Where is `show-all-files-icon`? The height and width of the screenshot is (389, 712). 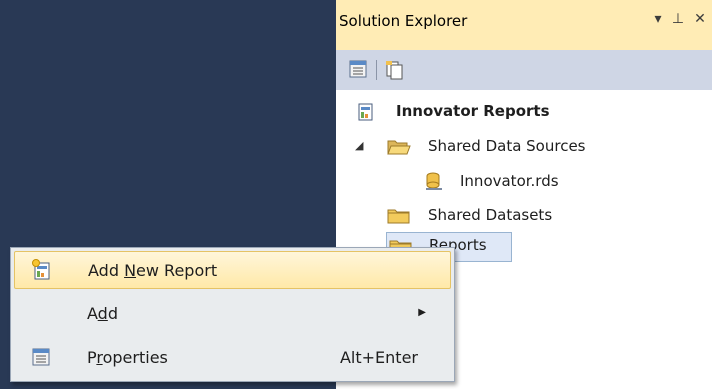 show-all-files-icon is located at coordinates (395, 70).